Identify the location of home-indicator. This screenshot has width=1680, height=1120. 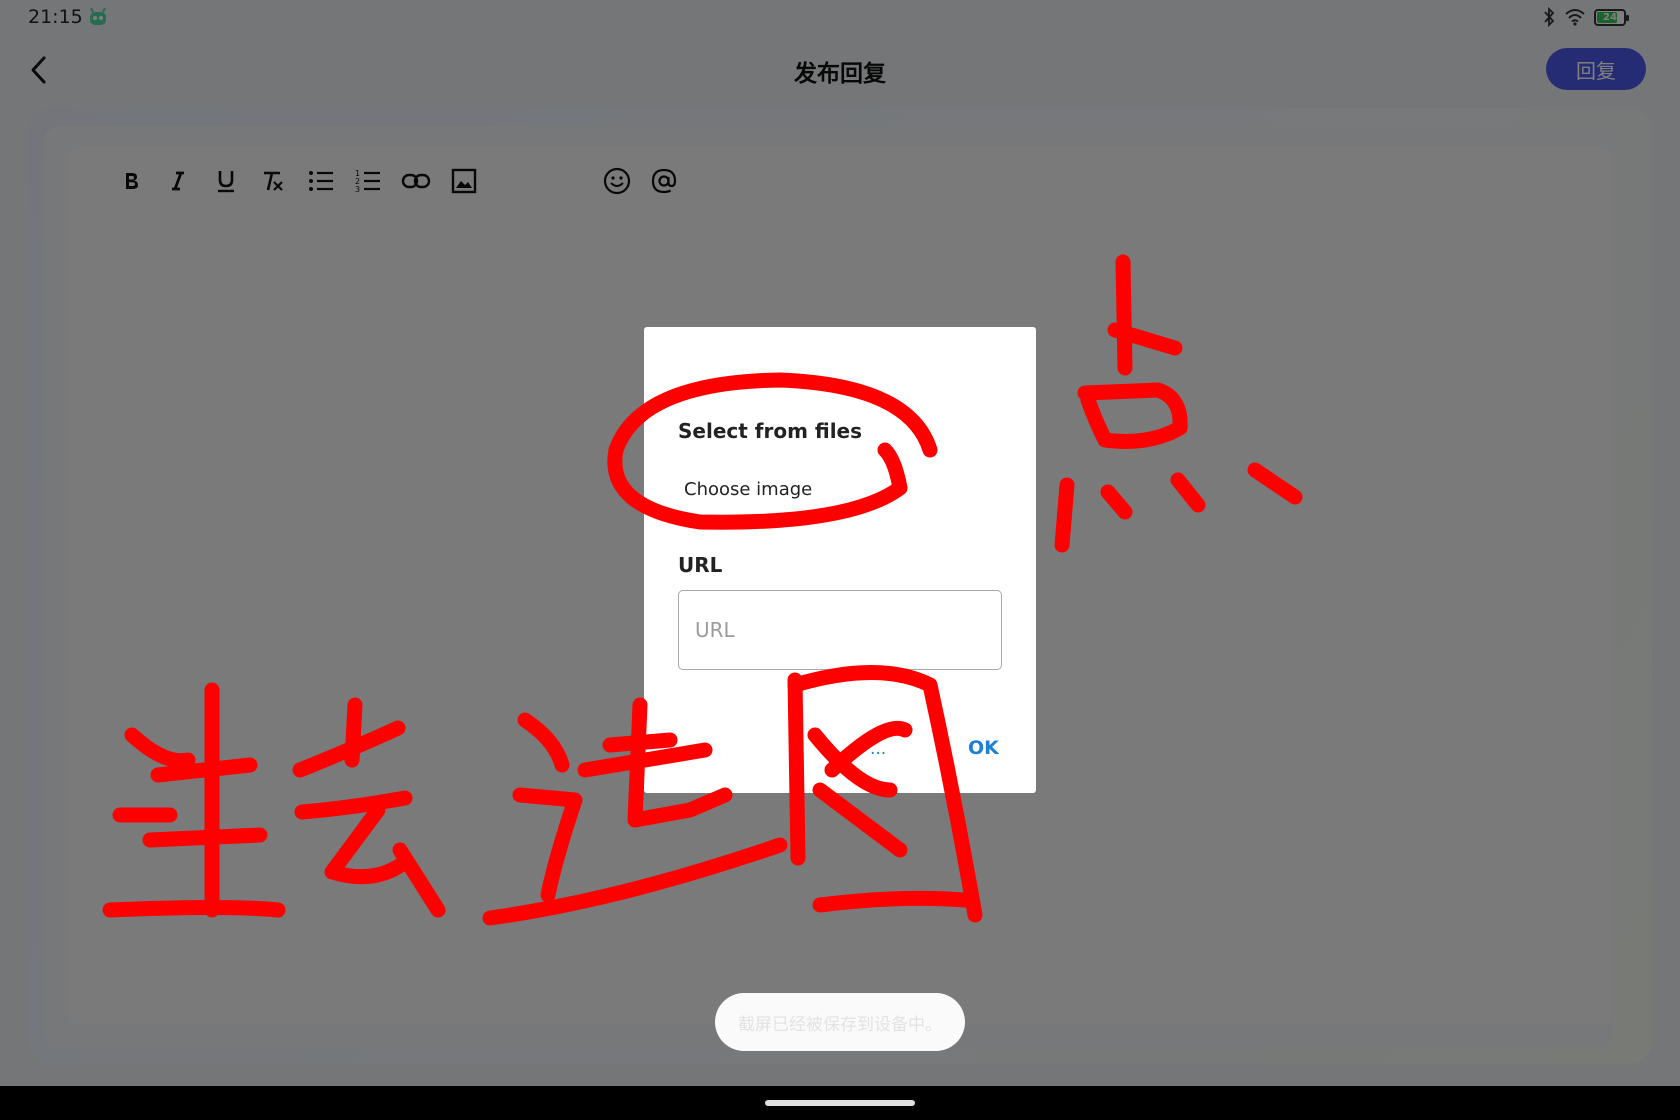
(840, 1103).